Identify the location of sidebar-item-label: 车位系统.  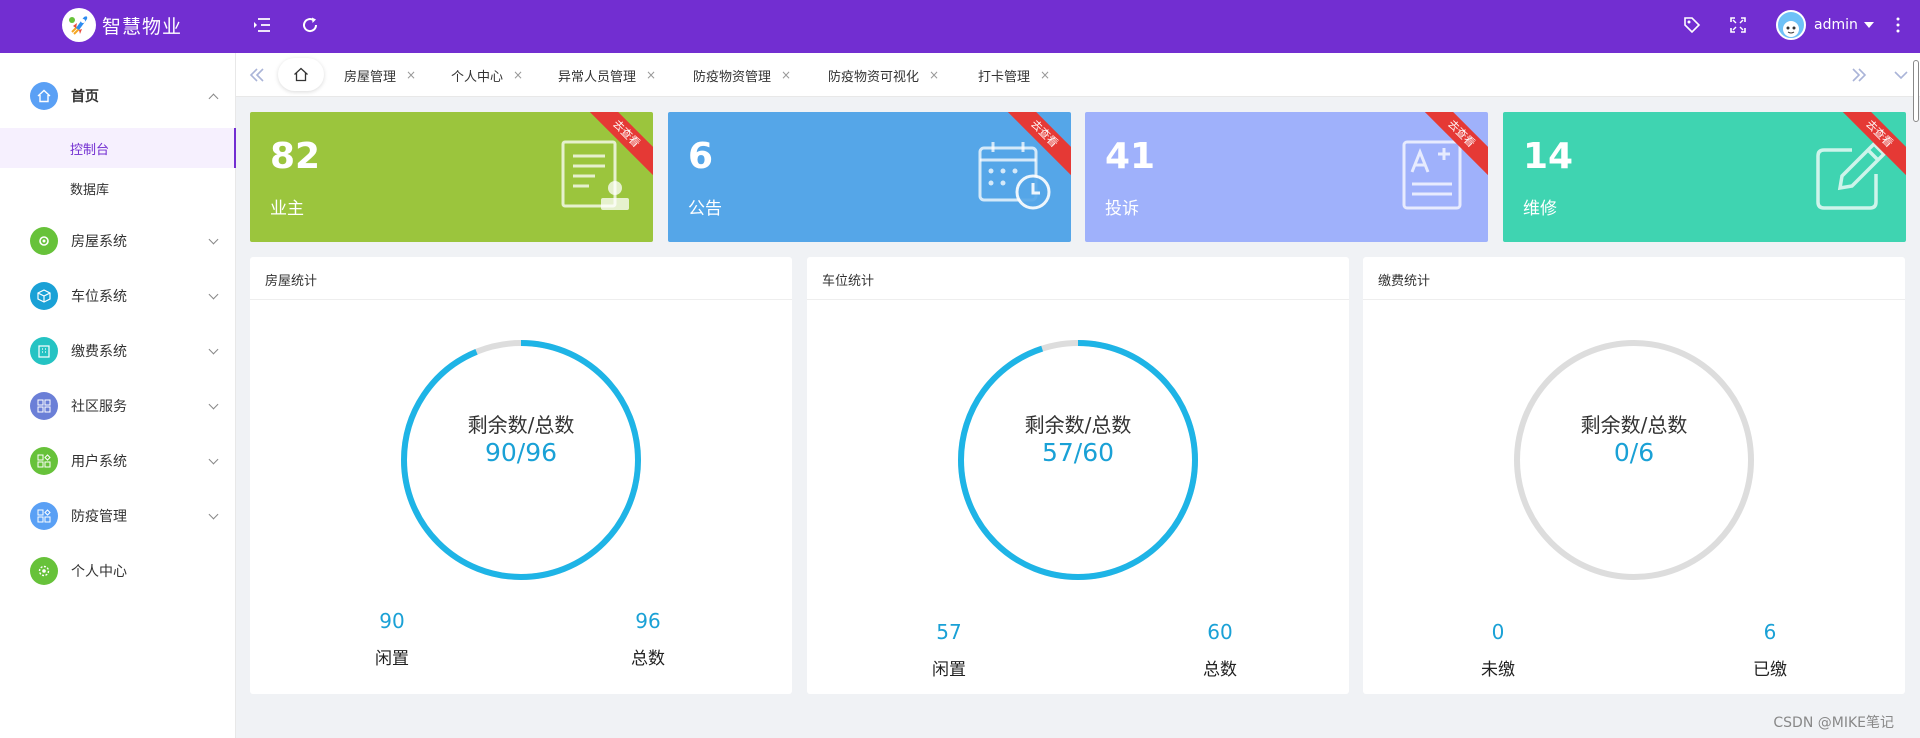
(99, 297).